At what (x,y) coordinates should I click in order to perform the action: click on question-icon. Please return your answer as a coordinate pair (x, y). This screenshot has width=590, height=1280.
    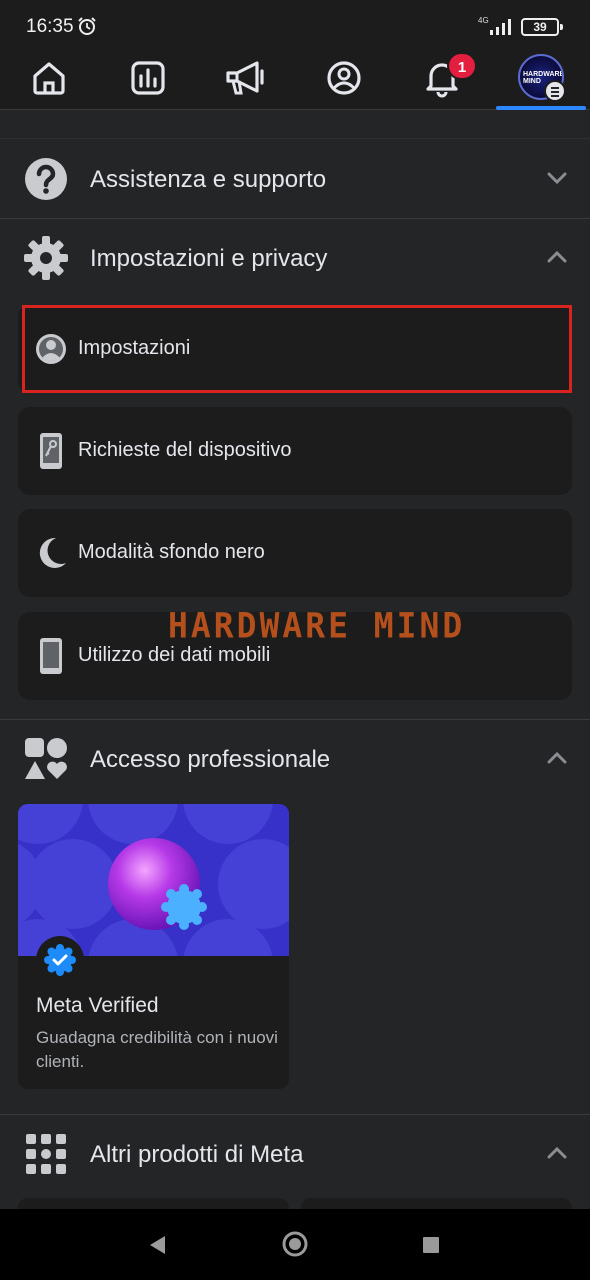
    Looking at the image, I should click on (46, 179).